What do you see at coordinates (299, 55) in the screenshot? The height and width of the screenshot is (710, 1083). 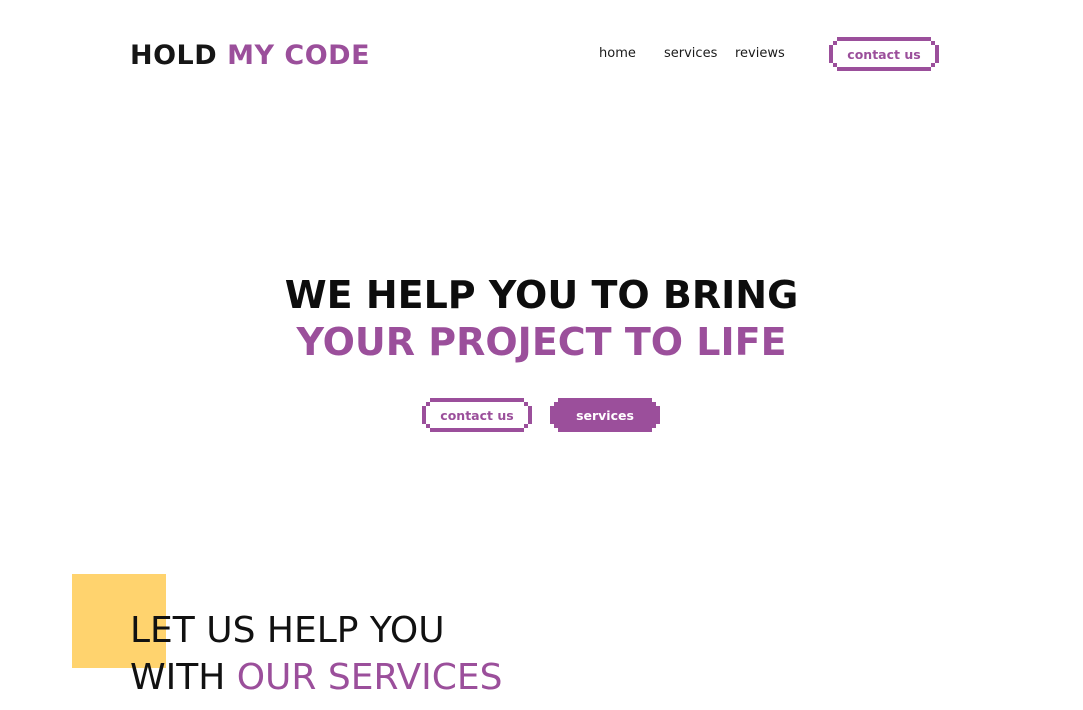 I see `logo-text-mycode: MY CODE` at bounding box center [299, 55].